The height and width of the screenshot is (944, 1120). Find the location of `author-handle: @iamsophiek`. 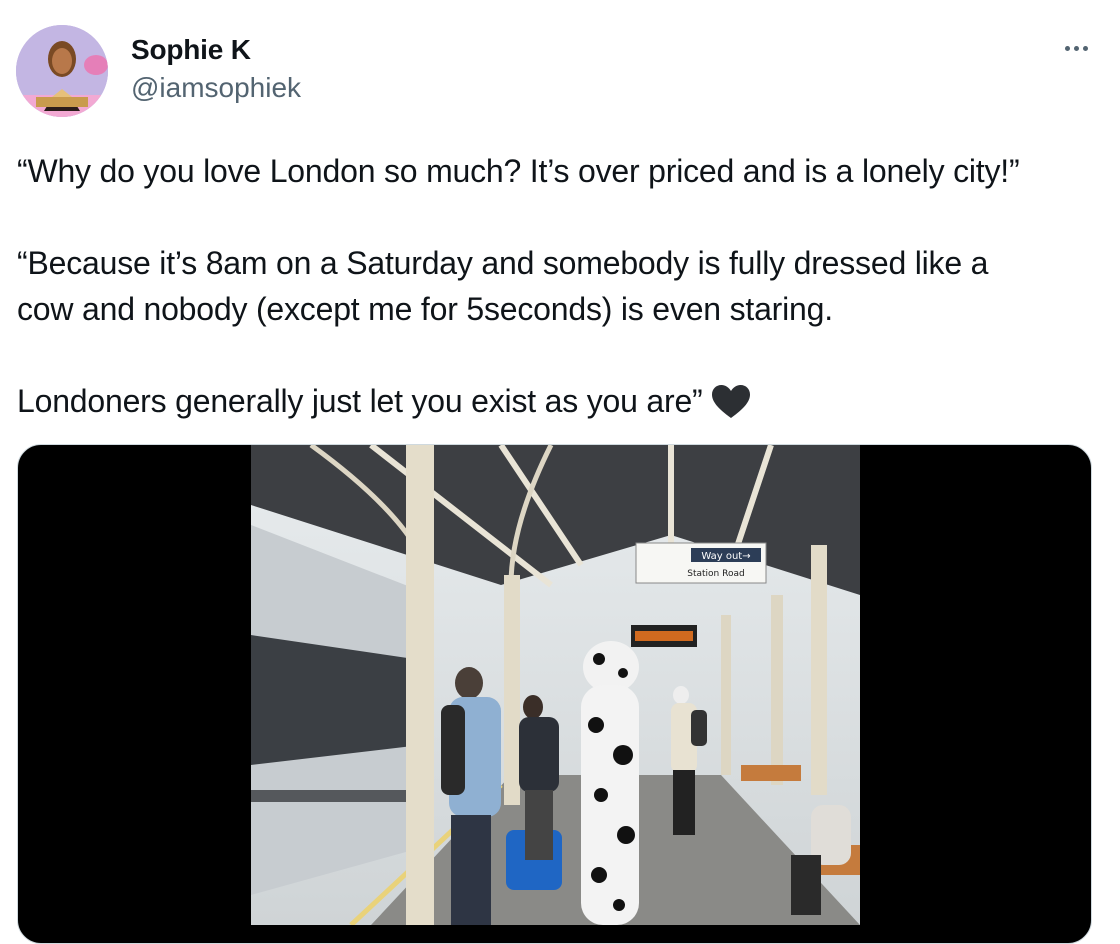

author-handle: @iamsophiek is located at coordinates (216, 88).